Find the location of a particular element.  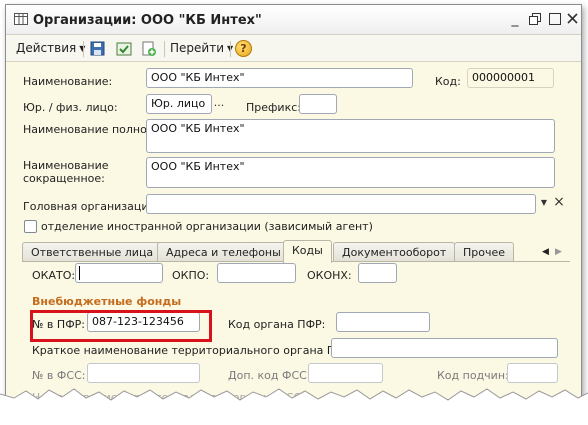

code-value: 000000001 is located at coordinates (510, 78).